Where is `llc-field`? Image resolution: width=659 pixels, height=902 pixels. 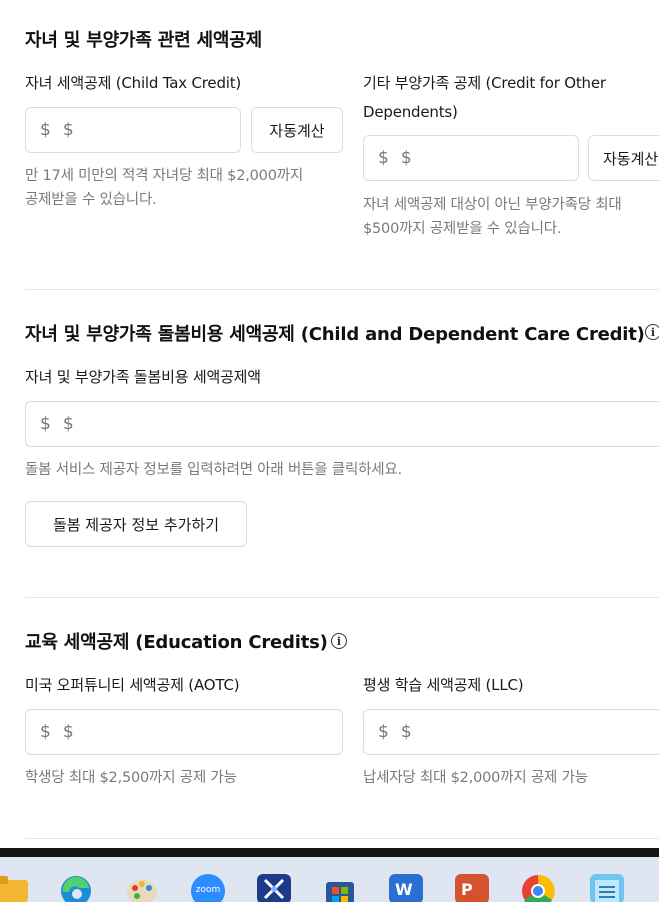
llc-field is located at coordinates (460, 732).